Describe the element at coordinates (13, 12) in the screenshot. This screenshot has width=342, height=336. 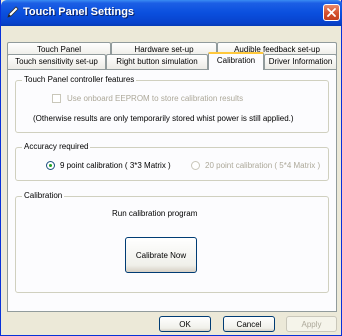
I see `pen-icon` at that location.